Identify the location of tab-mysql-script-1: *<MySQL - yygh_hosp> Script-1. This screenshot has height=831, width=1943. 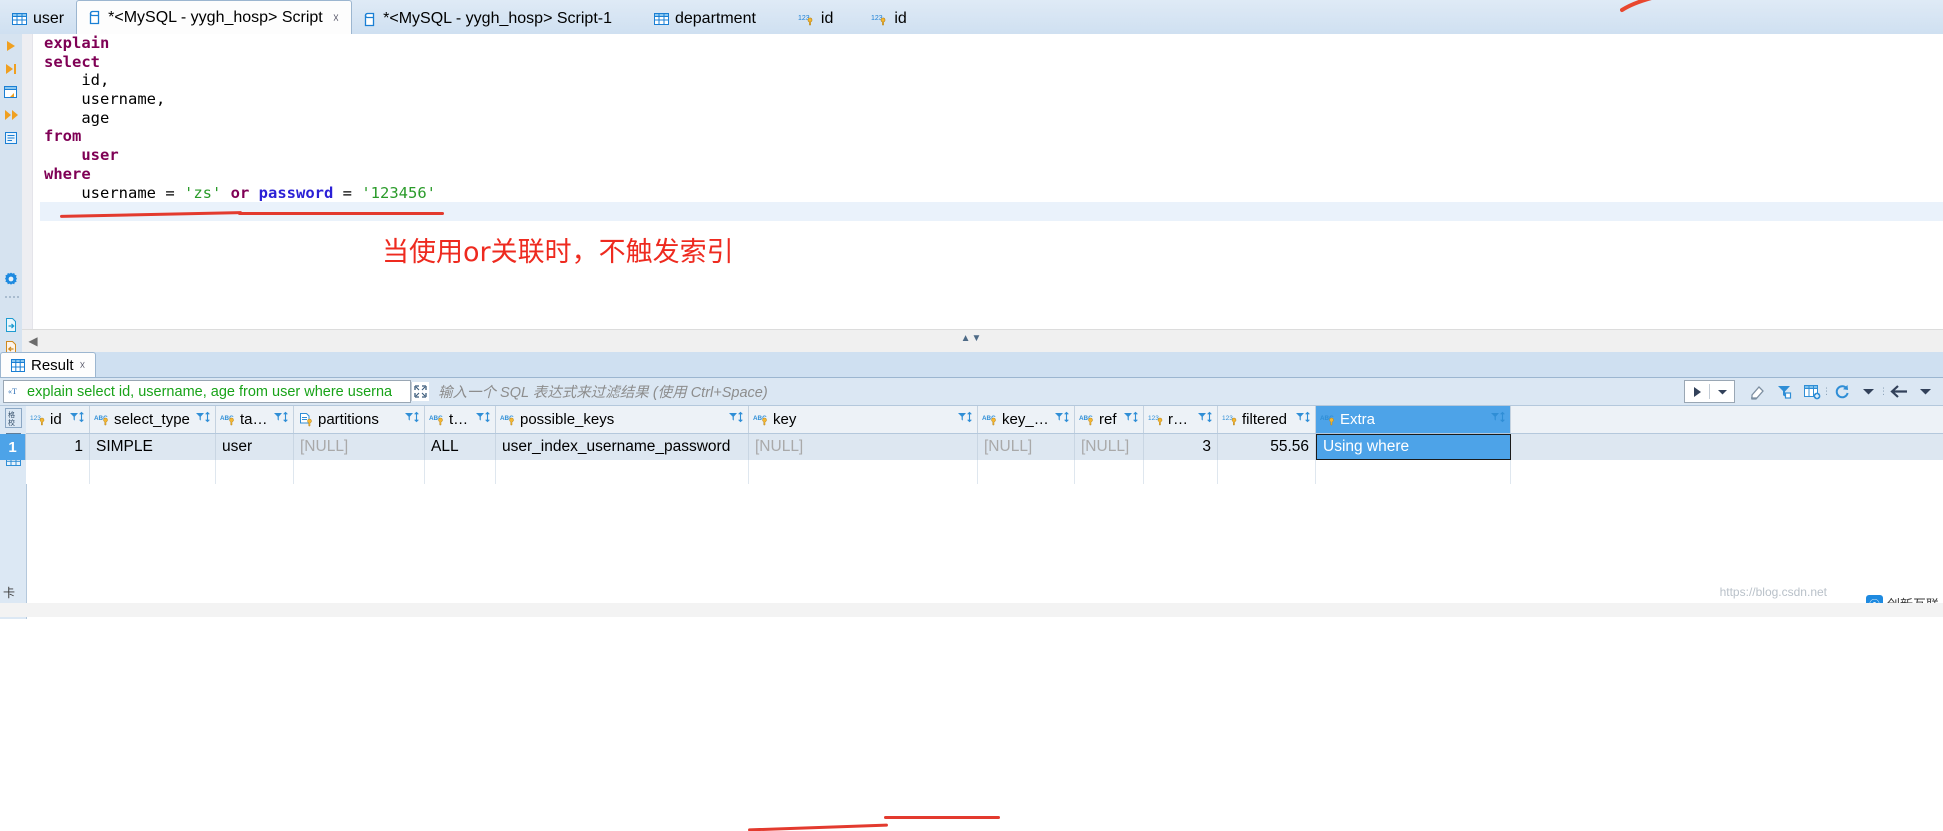
(488, 19).